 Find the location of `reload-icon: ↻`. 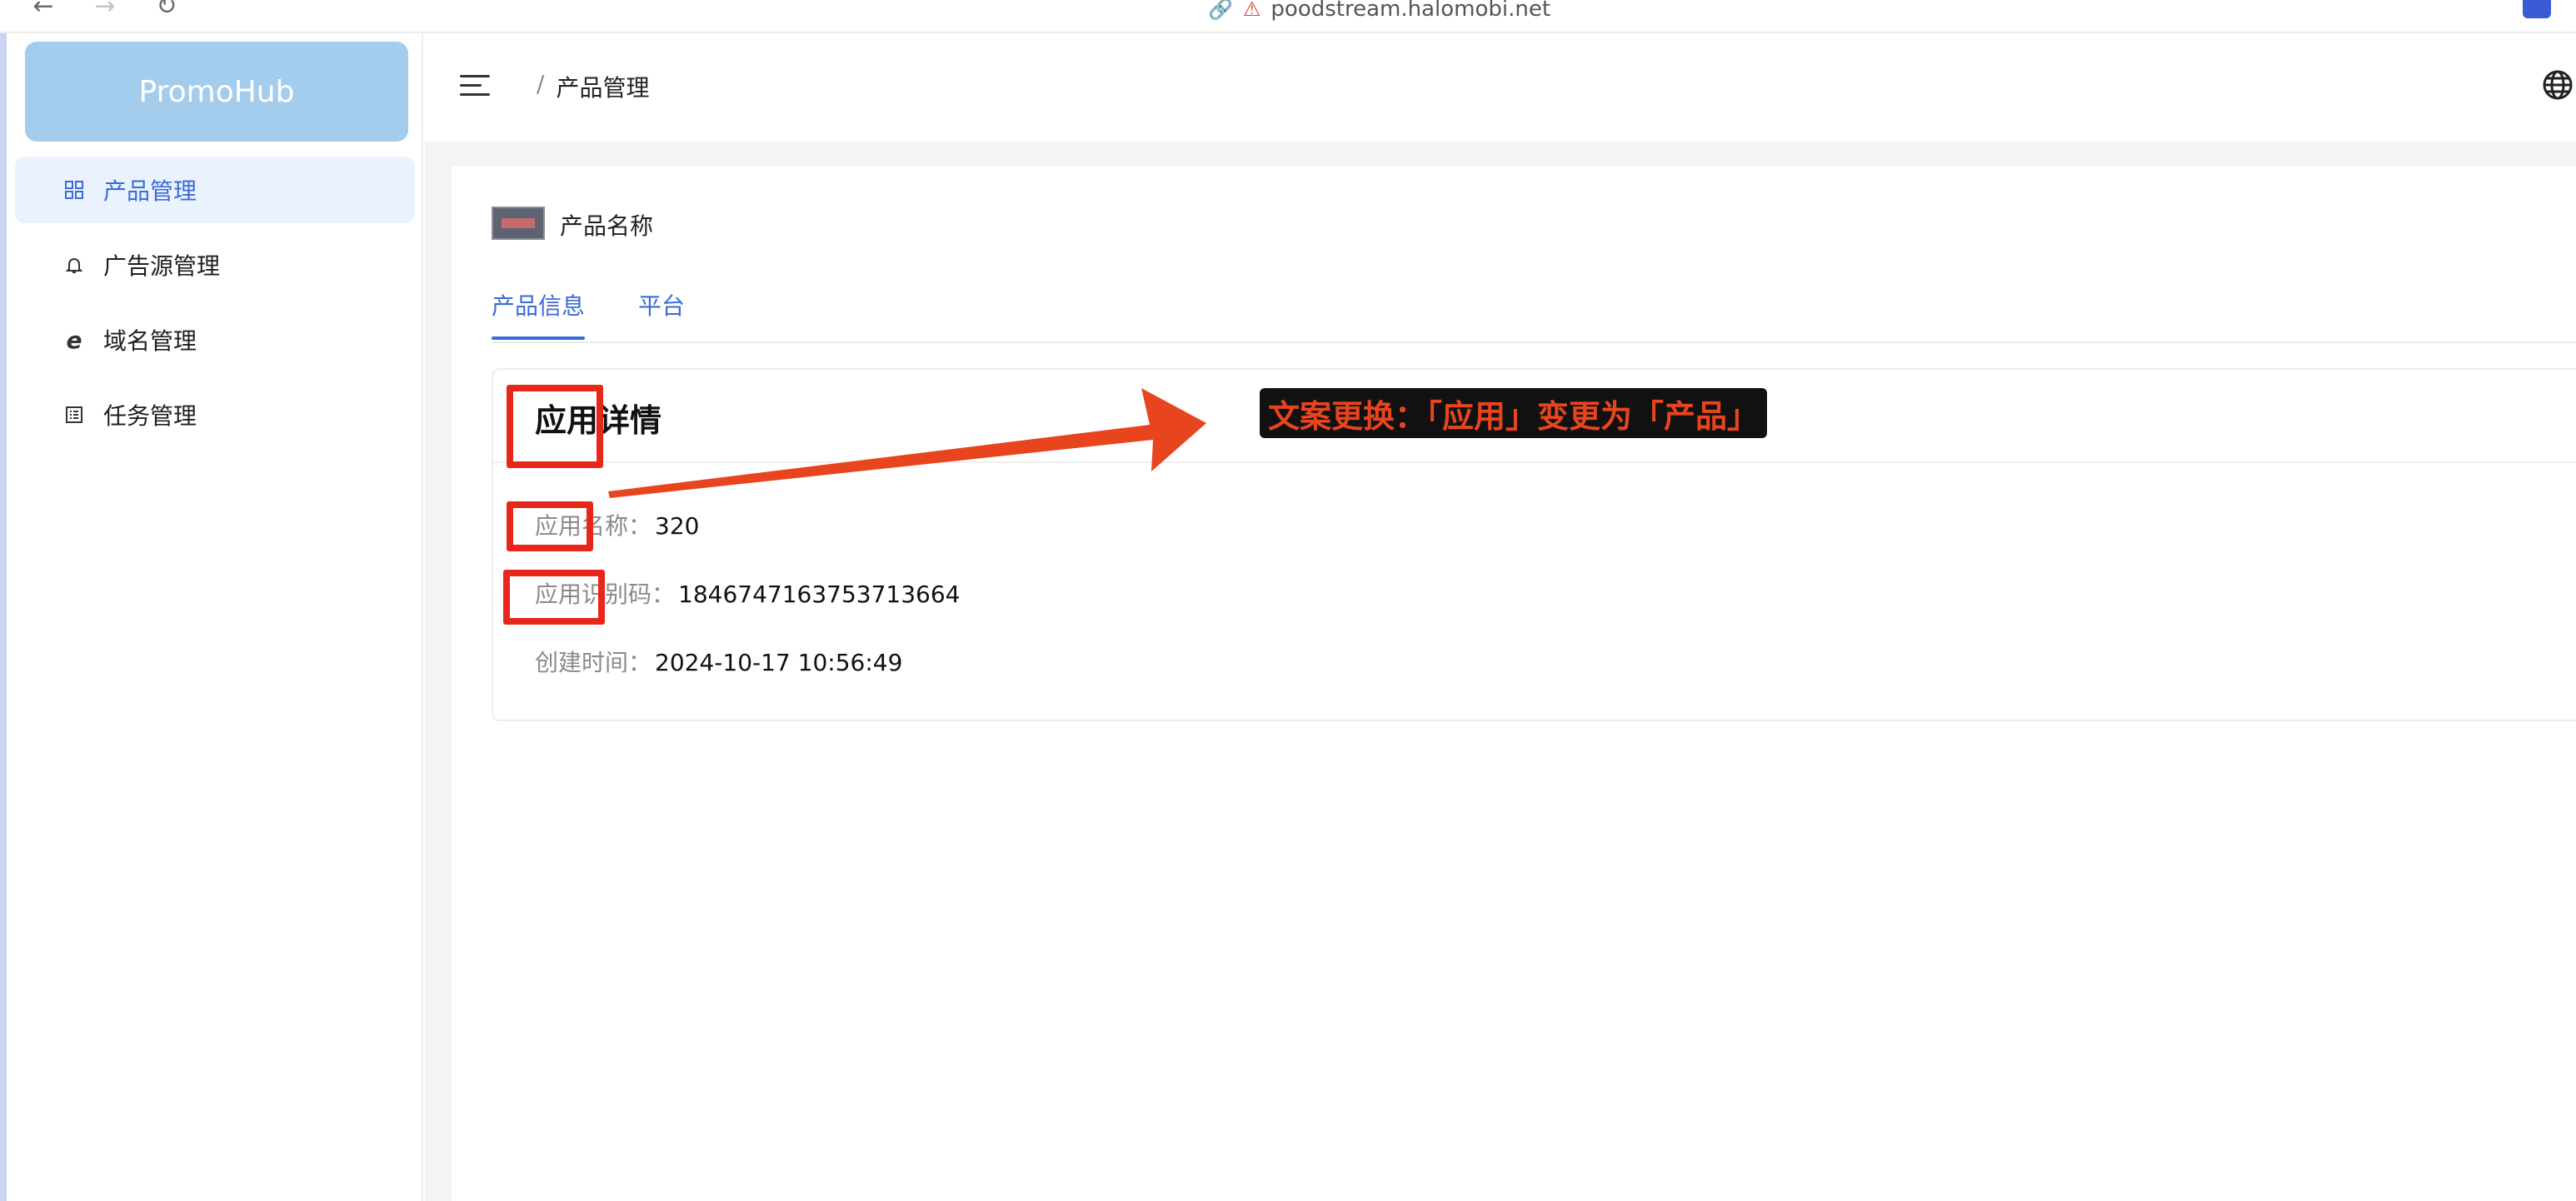

reload-icon: ↻ is located at coordinates (166, 10).